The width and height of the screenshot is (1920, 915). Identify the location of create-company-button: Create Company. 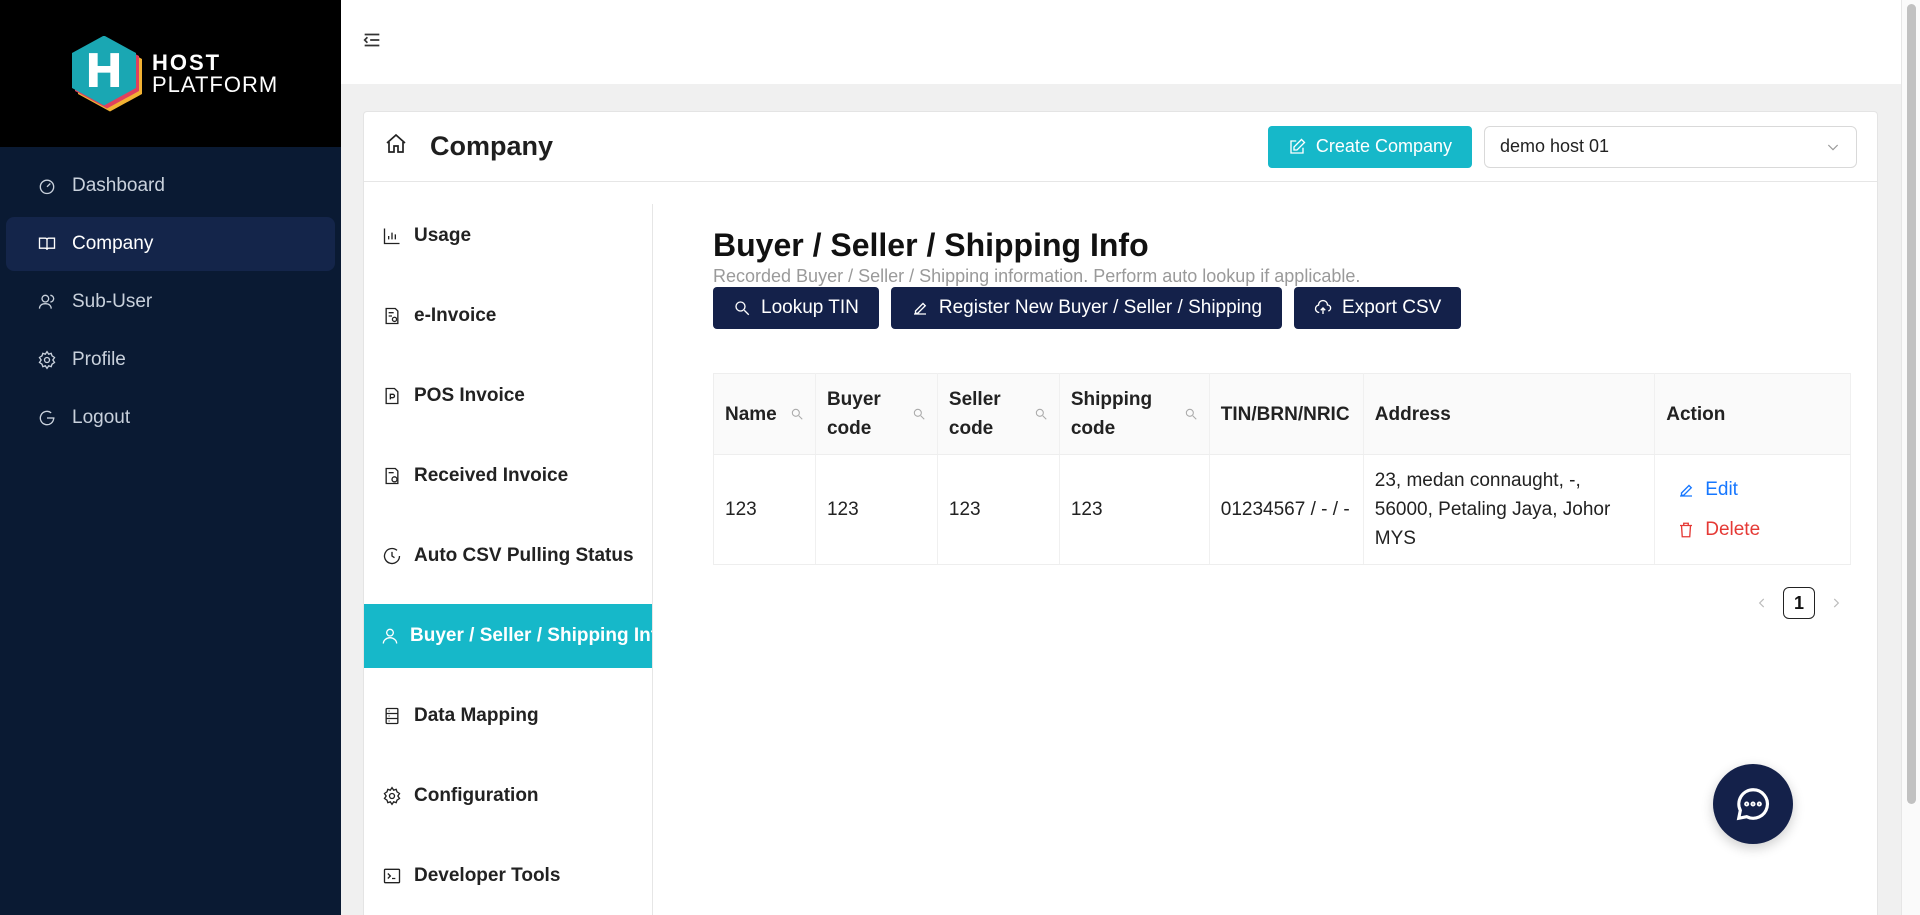
(1369, 146).